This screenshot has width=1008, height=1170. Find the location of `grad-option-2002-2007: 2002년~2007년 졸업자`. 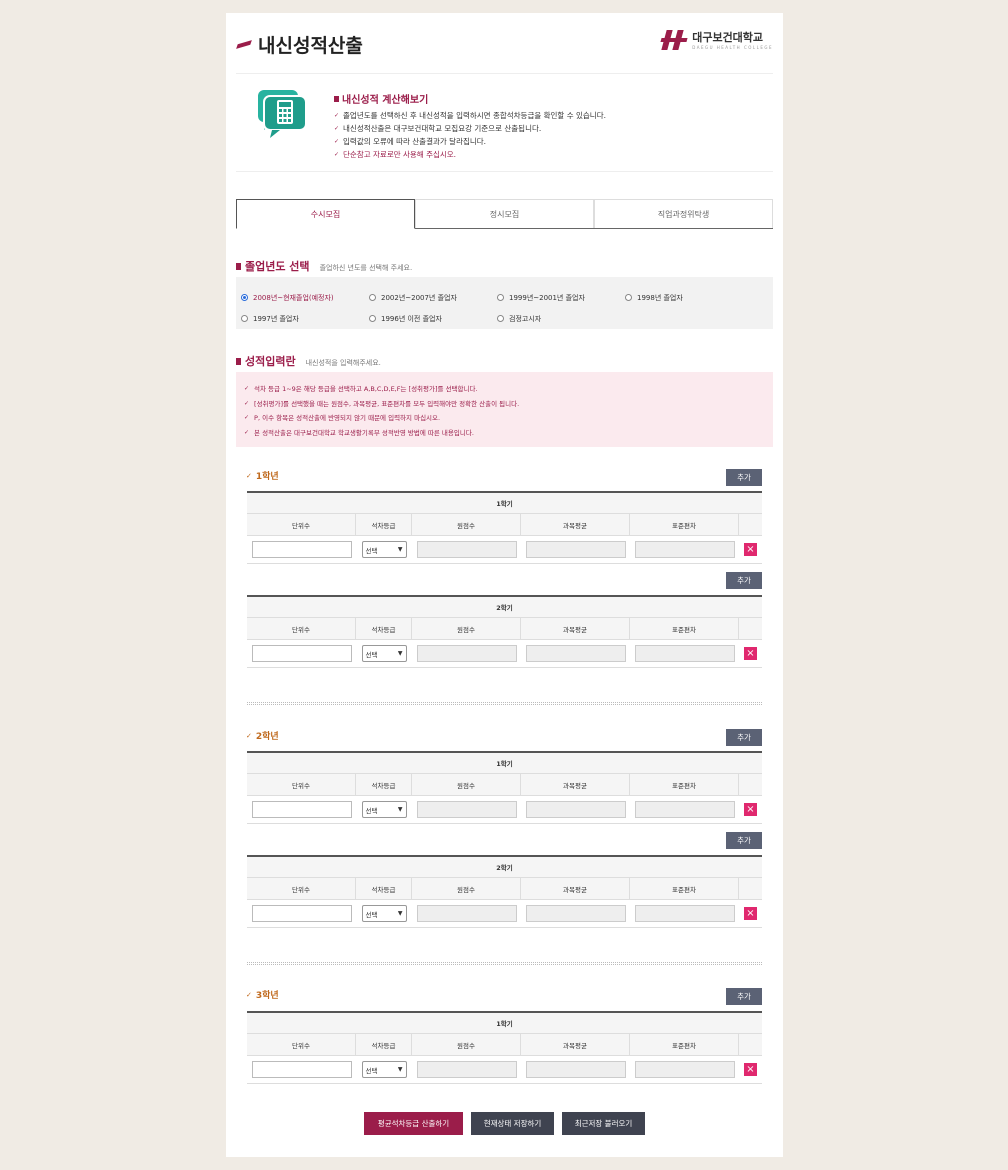

grad-option-2002-2007: 2002년~2007년 졸업자 is located at coordinates (433, 298).